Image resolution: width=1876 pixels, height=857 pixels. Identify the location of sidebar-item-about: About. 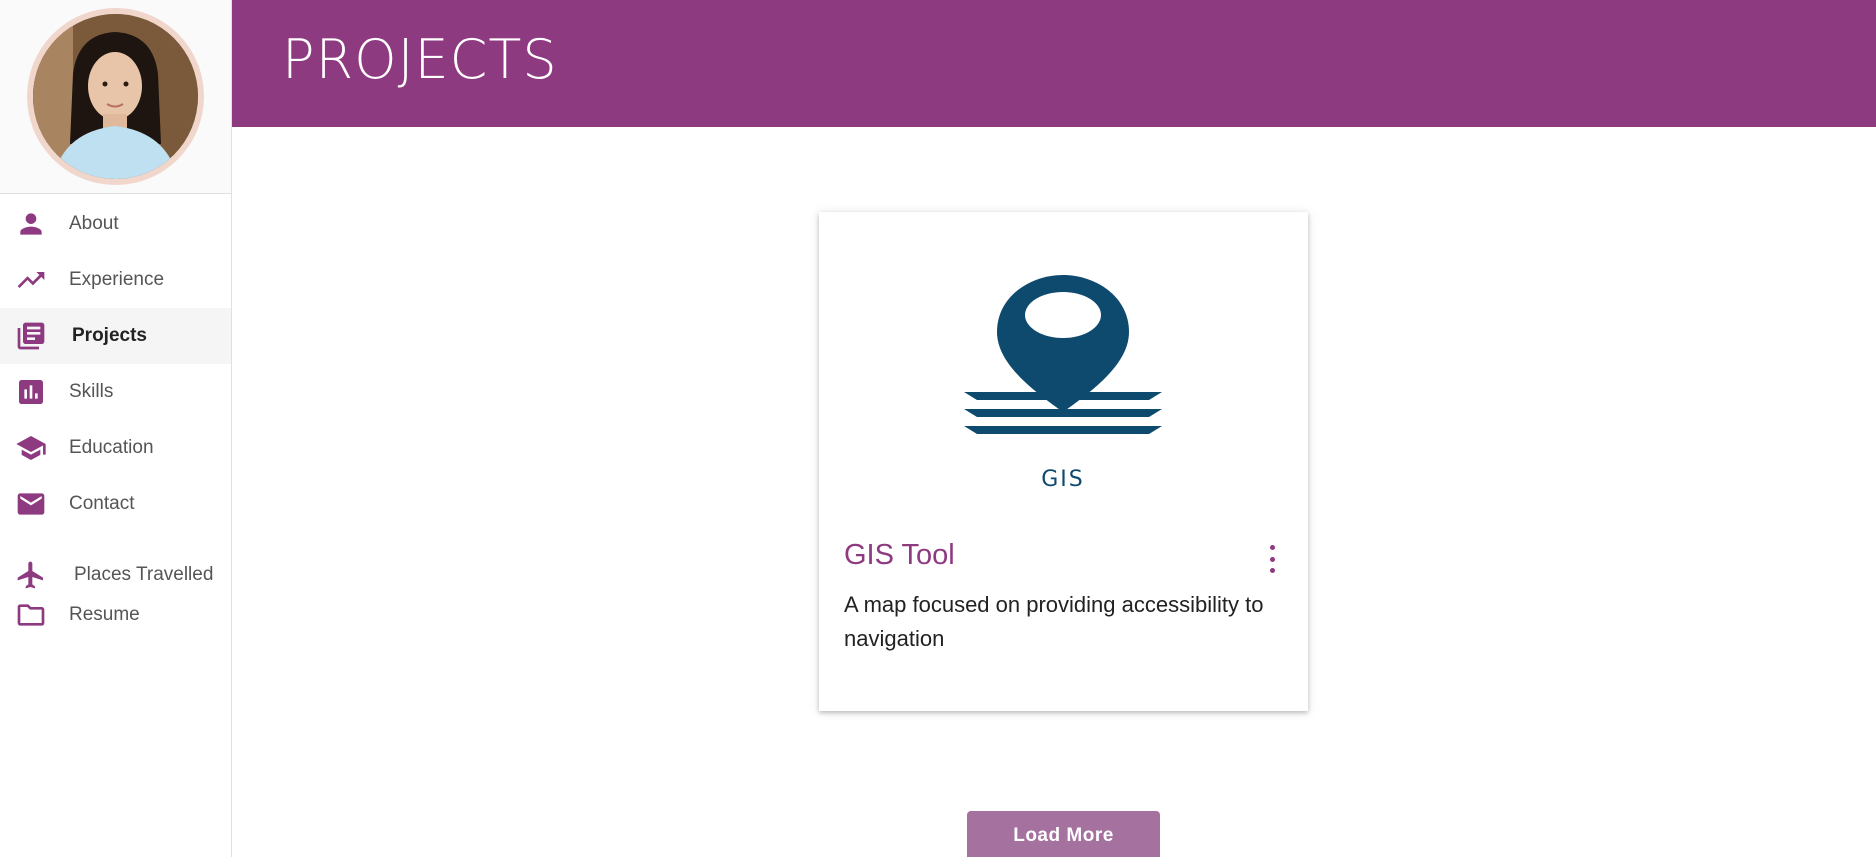
(115, 224).